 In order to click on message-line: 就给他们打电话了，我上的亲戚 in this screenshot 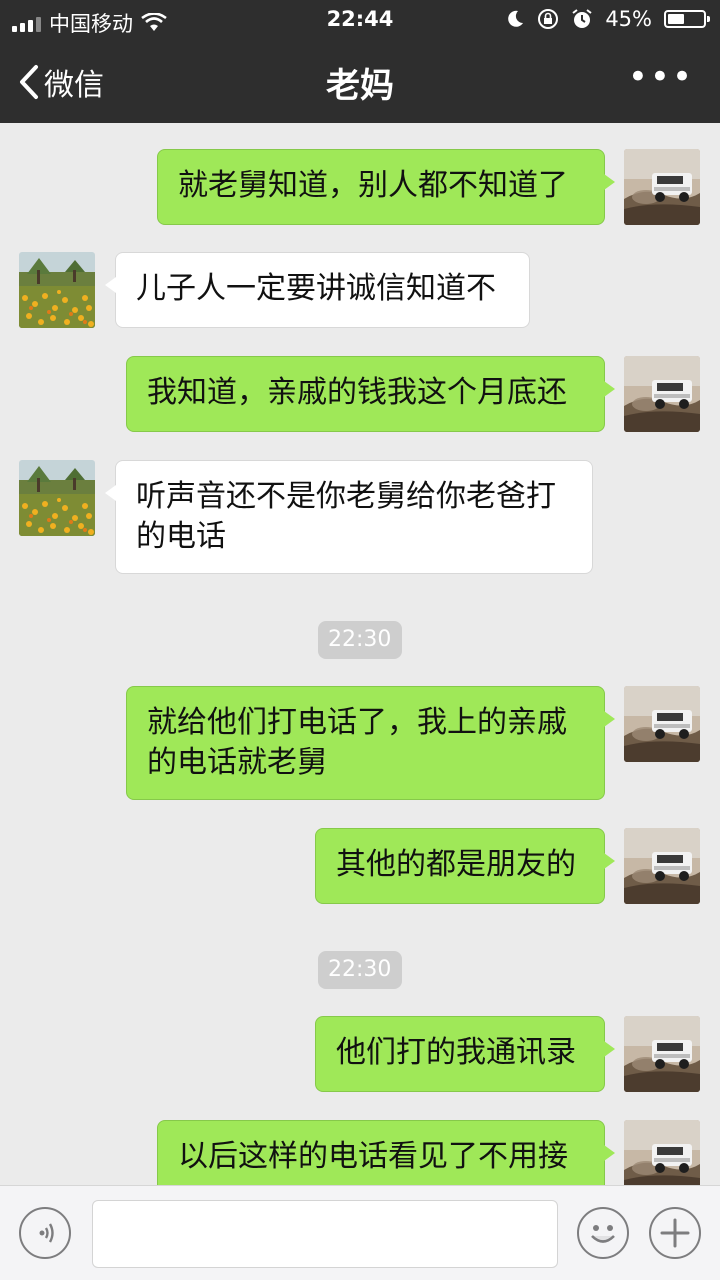, I will do `click(357, 722)`.